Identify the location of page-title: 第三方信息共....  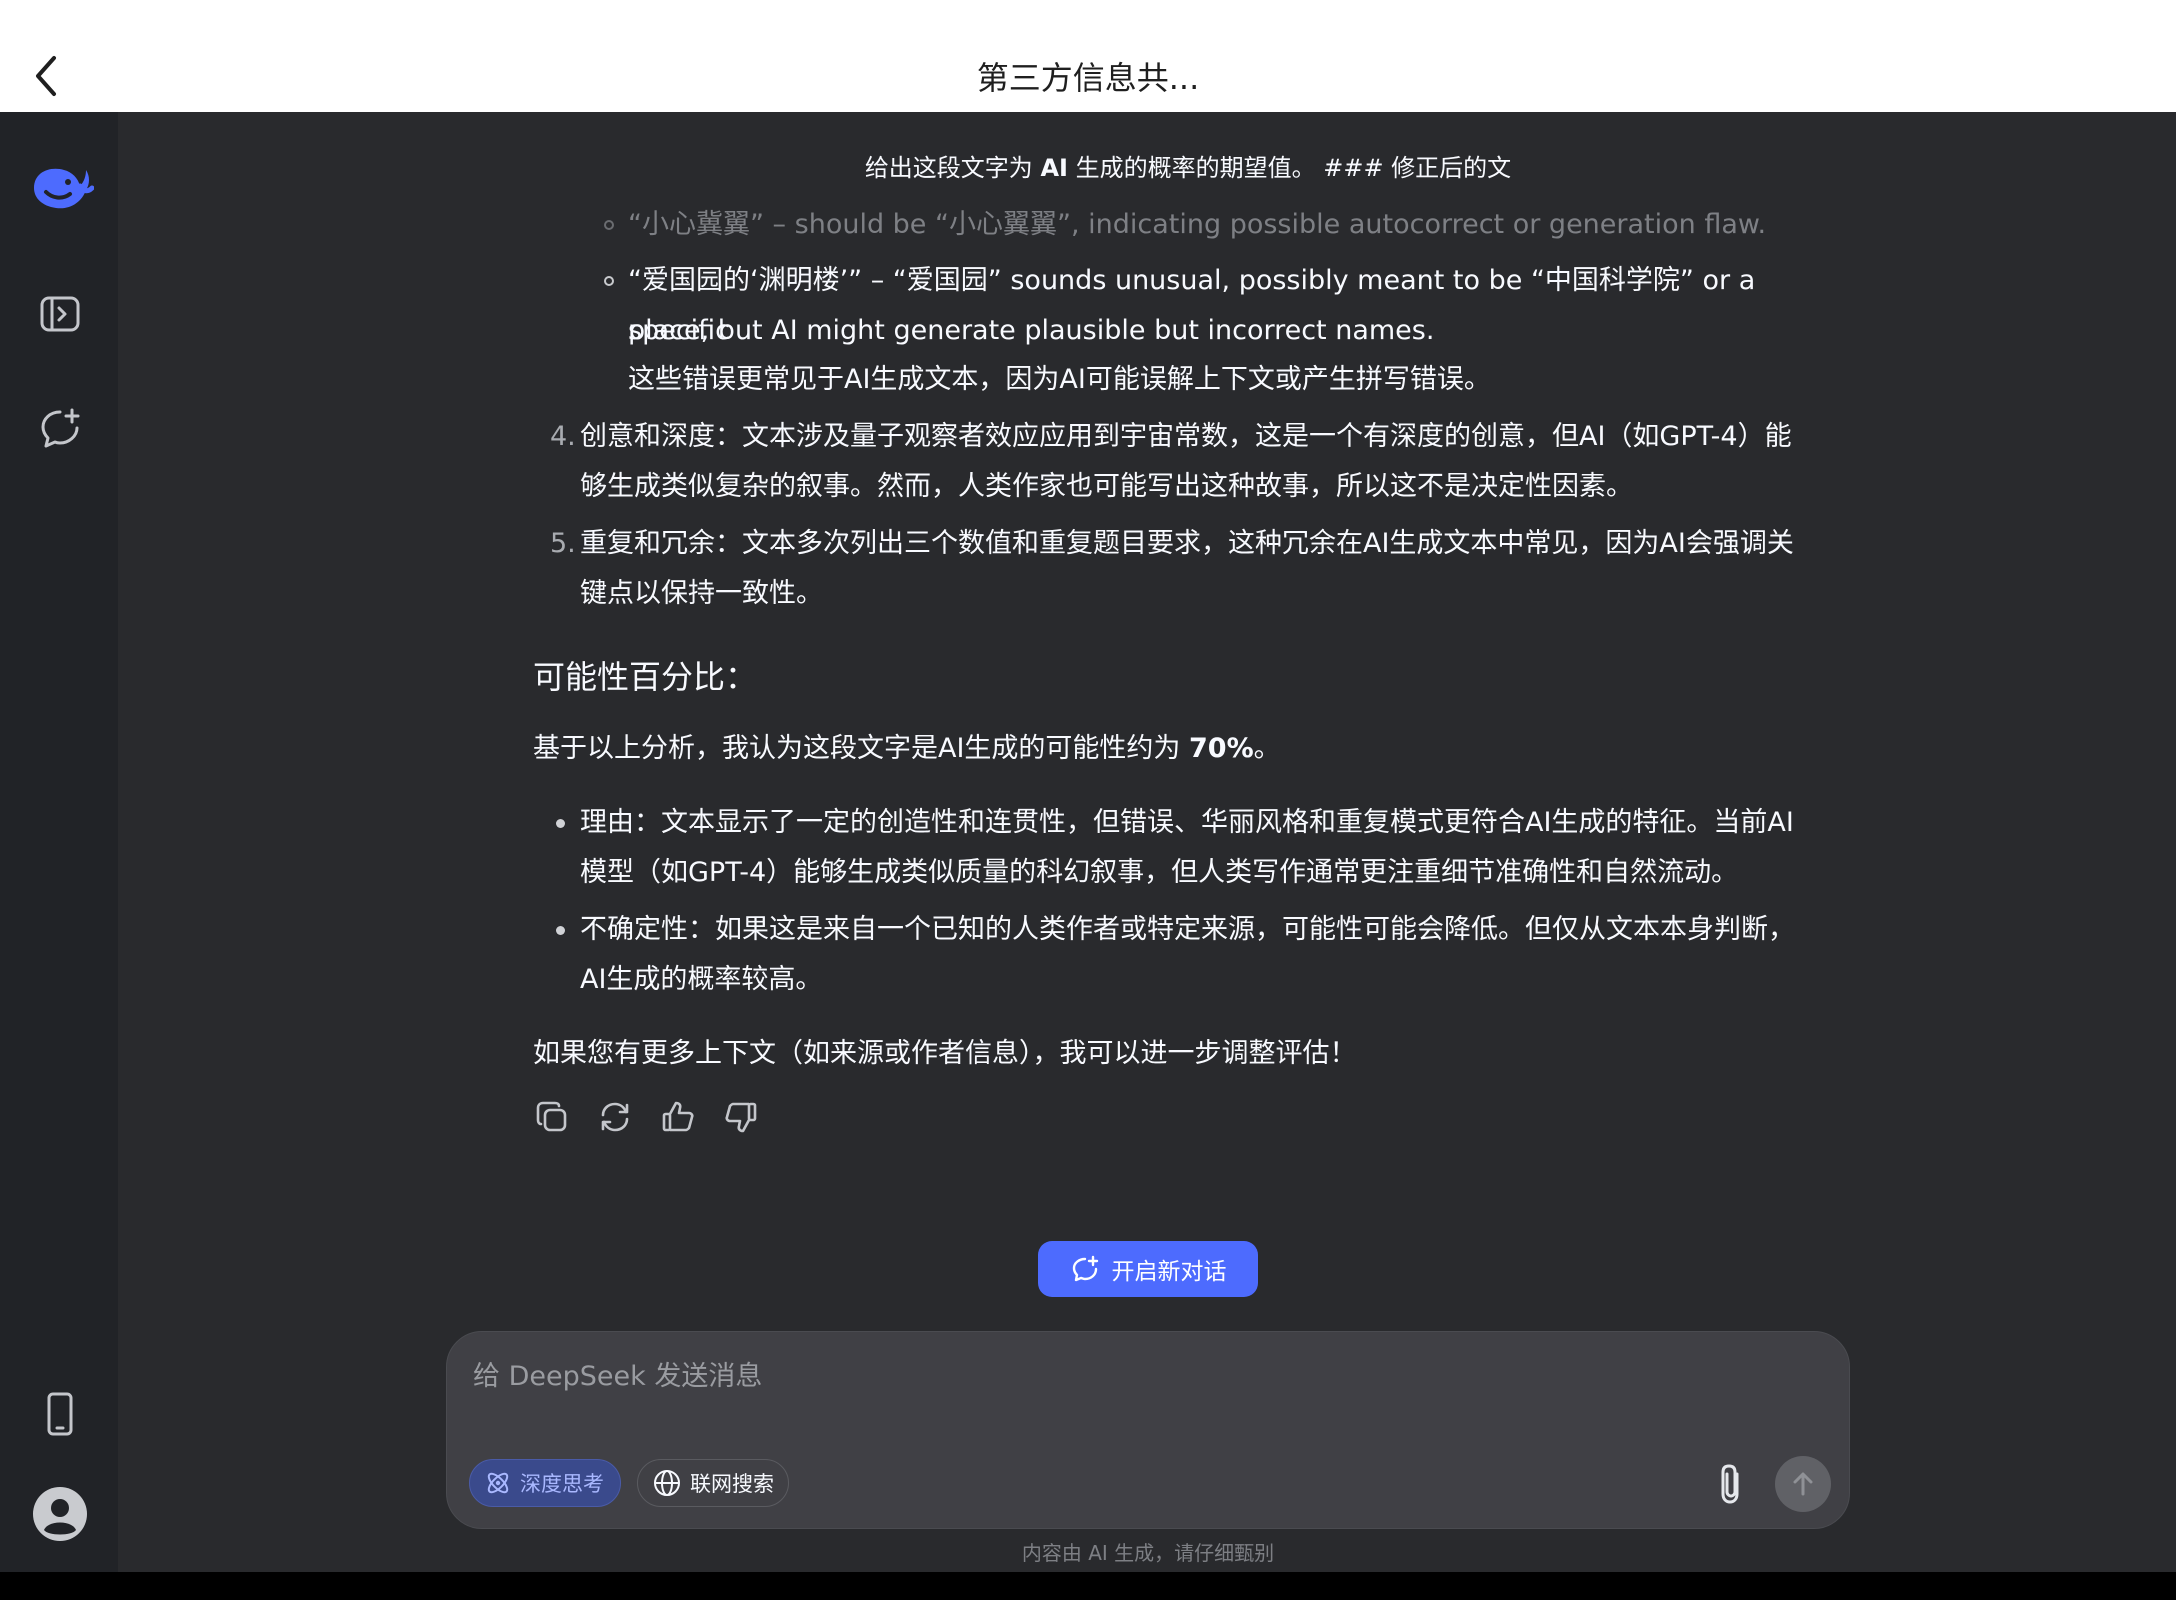
(1088, 78).